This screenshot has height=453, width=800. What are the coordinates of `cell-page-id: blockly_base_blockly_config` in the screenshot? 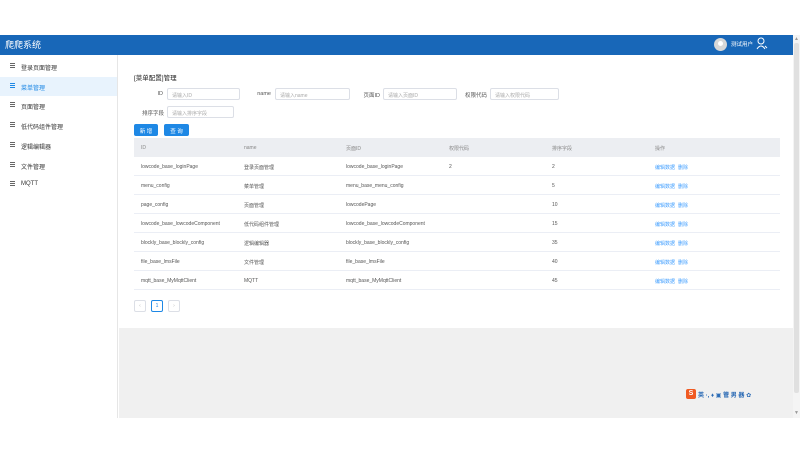 It's located at (378, 243).